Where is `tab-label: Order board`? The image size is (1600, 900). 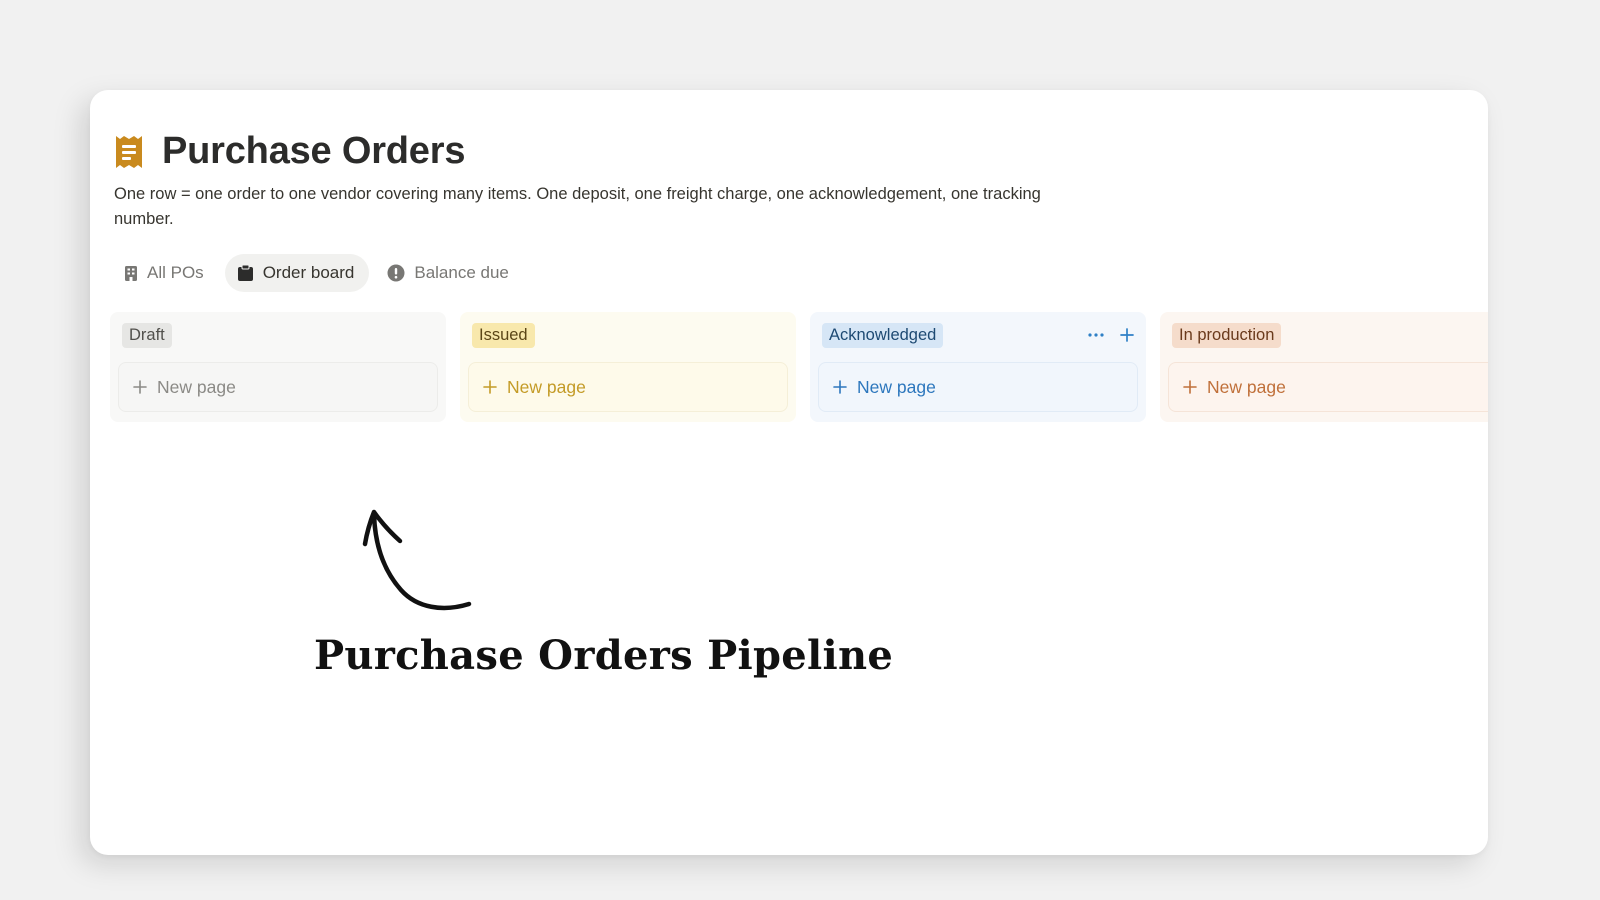
tab-label: Order board is located at coordinates (308, 272).